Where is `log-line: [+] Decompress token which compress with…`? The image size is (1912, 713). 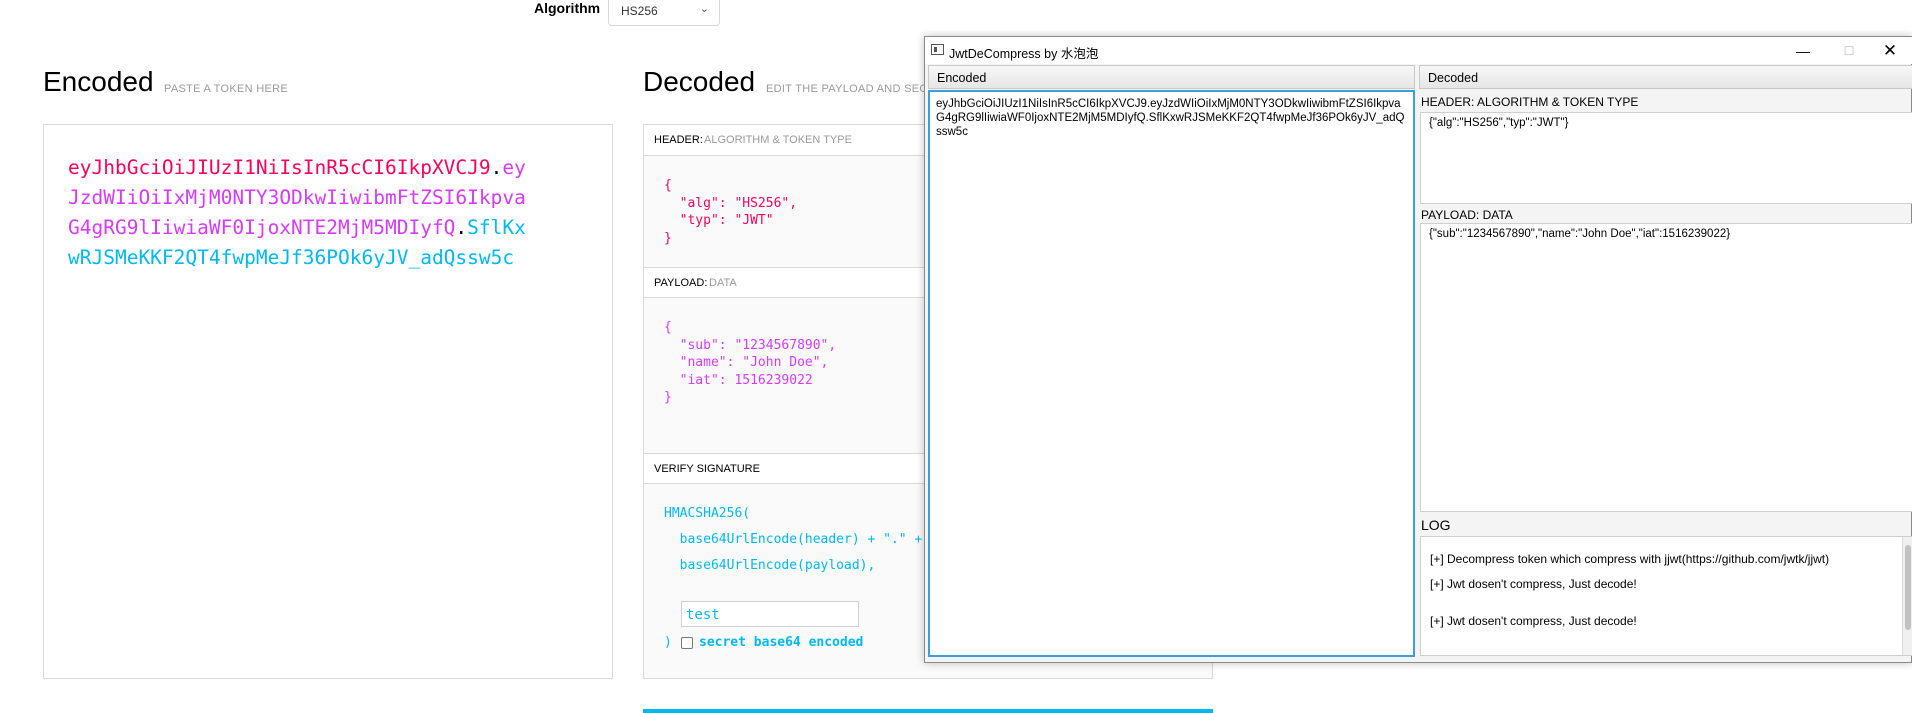 log-line: [+] Decompress token which compress with… is located at coordinates (1630, 559).